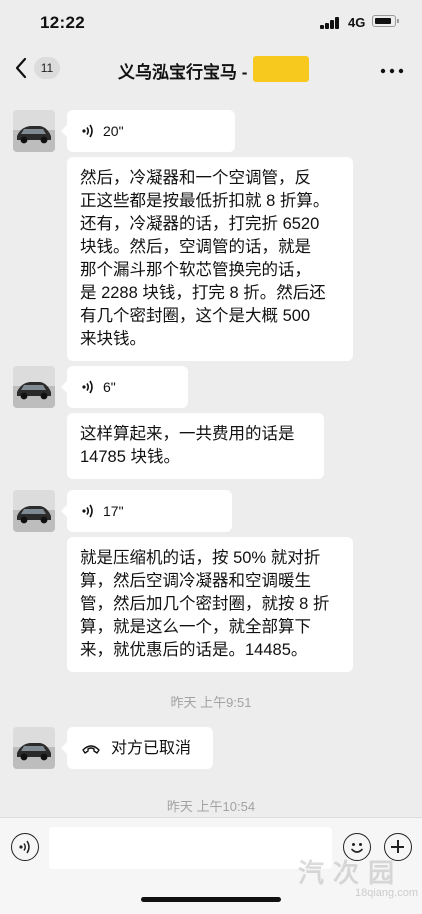 The image size is (422, 914). What do you see at coordinates (124, 387) in the screenshot?
I see `voice-message: 6"` at bounding box center [124, 387].